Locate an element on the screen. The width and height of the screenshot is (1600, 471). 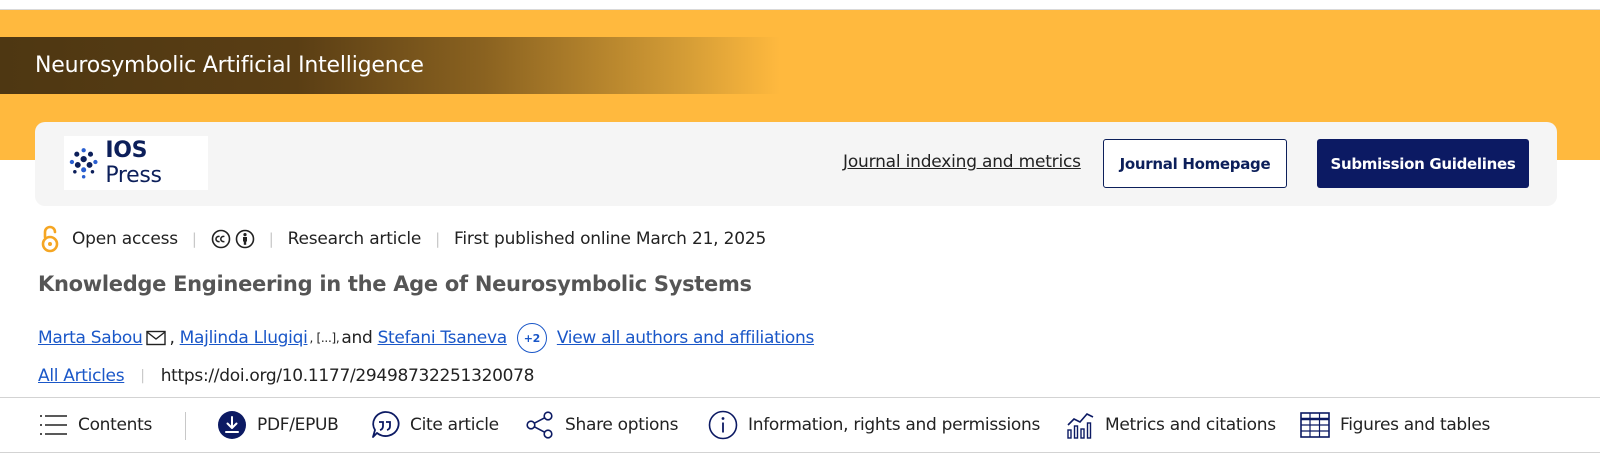
open-access-label: Open access is located at coordinates (125, 239).